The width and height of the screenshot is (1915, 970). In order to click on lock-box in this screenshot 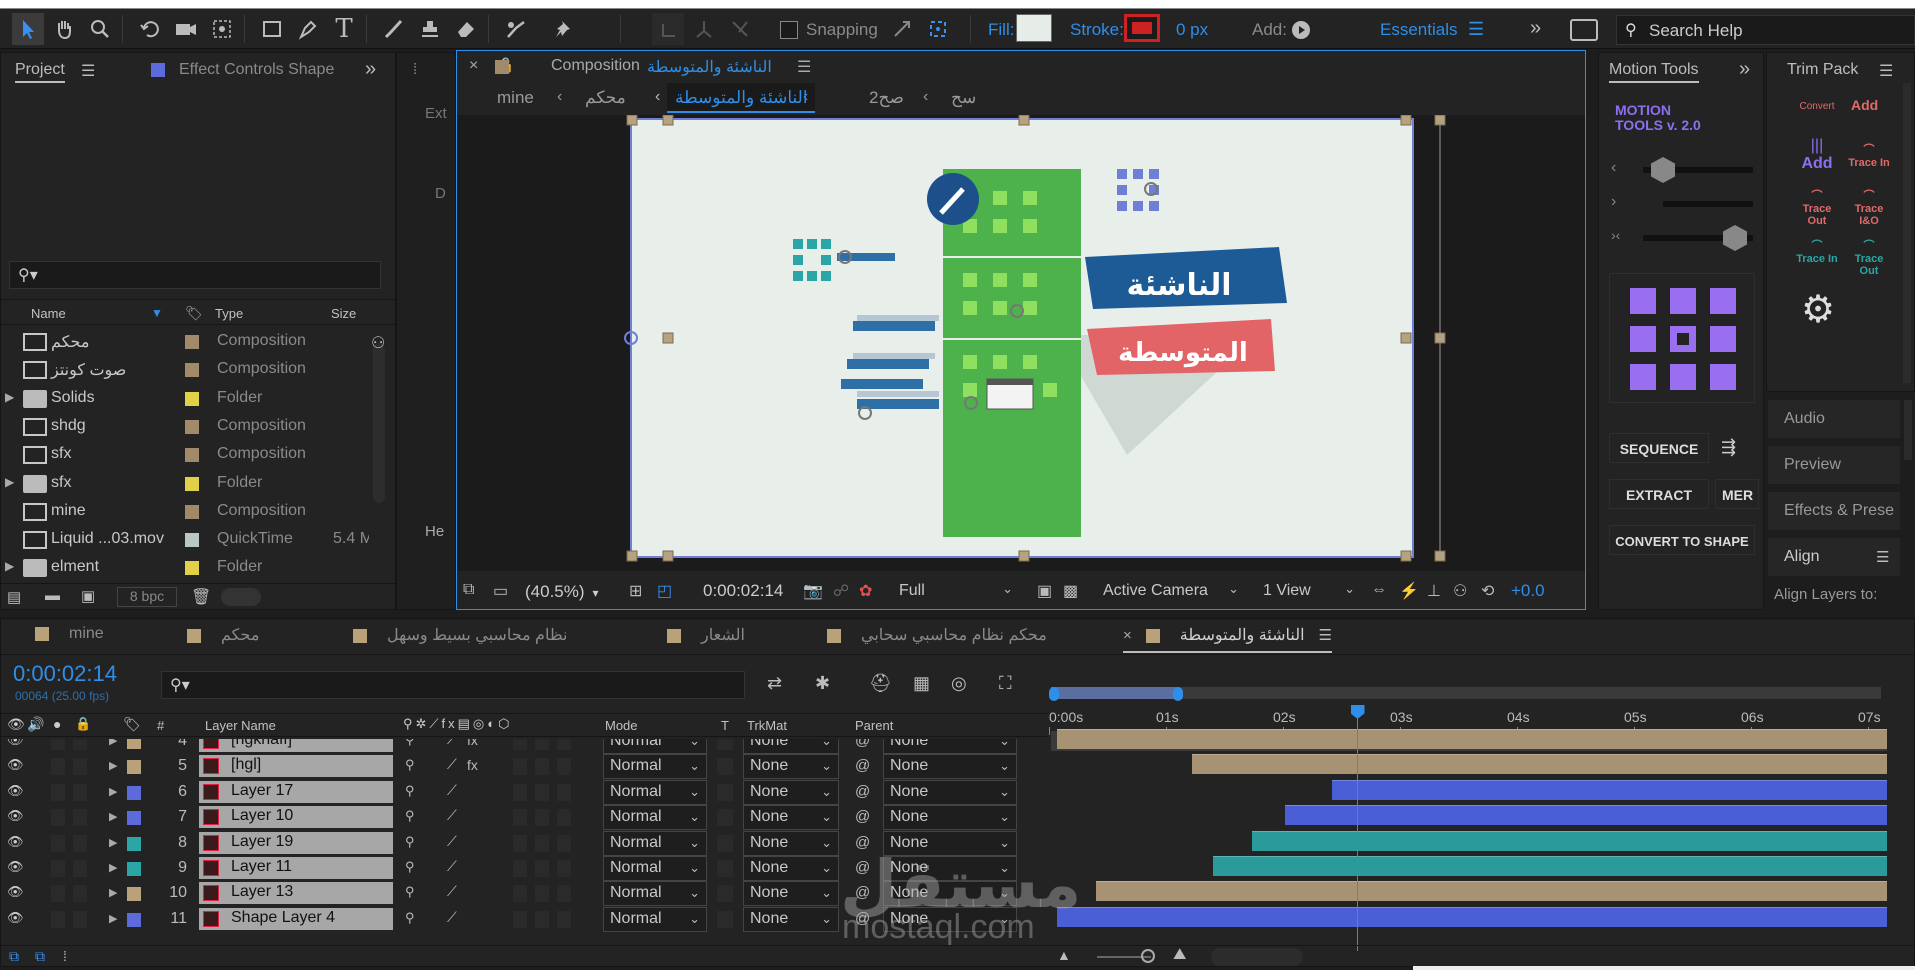, I will do `click(80, 894)`.